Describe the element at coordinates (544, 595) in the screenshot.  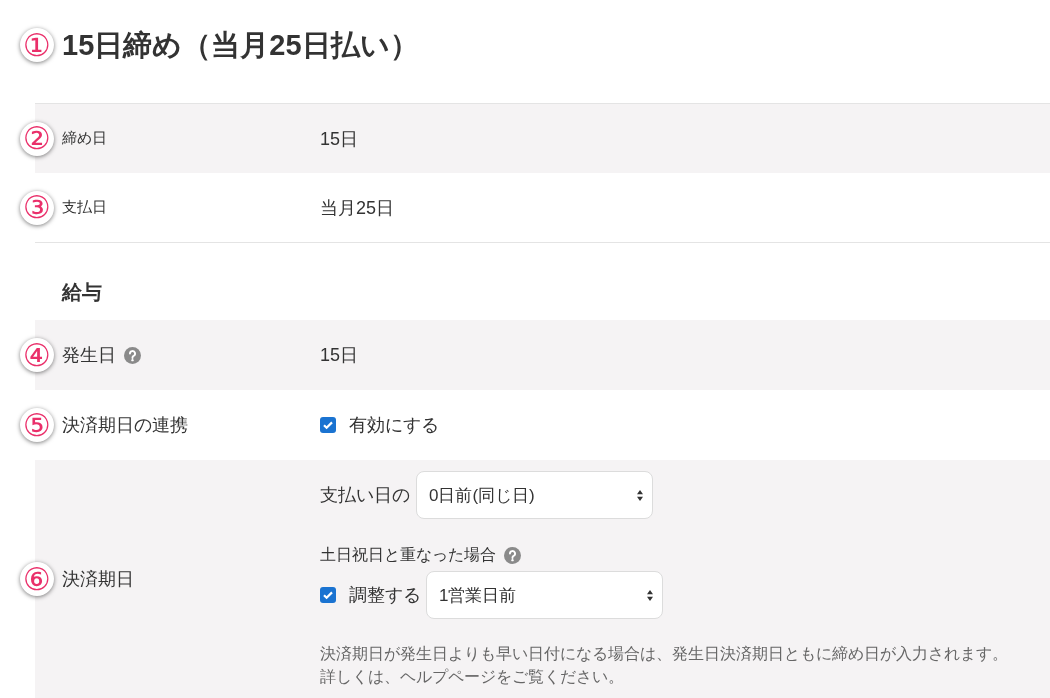
I see `dropdown-select: 1営業日前` at that location.